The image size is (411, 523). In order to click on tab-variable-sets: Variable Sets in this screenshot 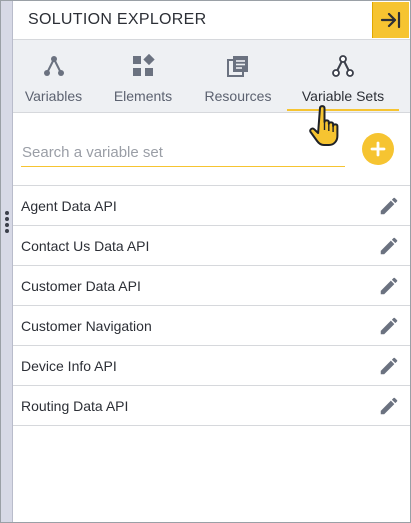, I will do `click(343, 76)`.